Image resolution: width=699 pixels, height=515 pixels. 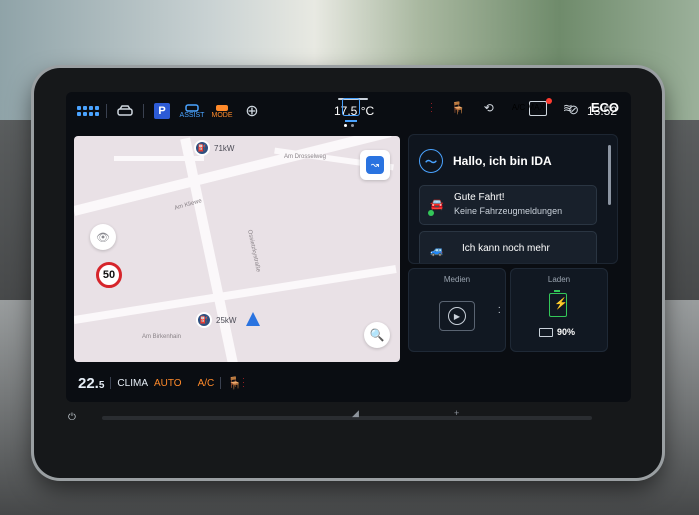 I want to click on current-position-icon, so click(x=253, y=319).